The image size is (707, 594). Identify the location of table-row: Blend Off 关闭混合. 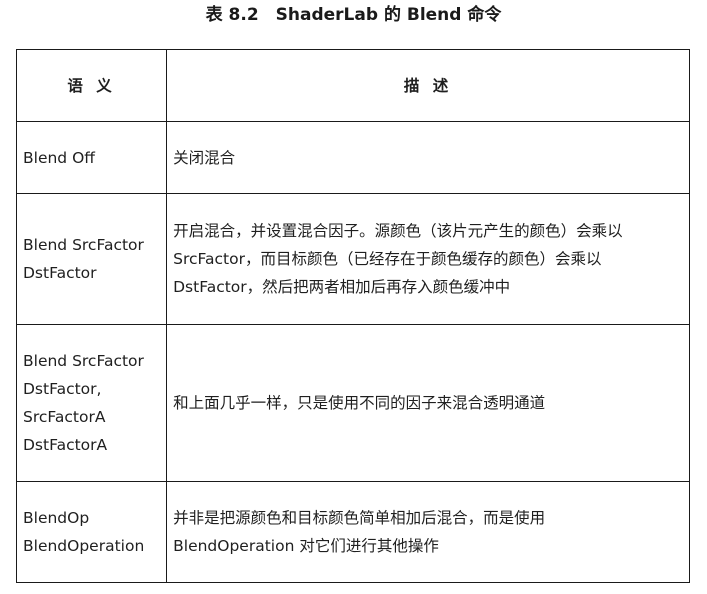
(352, 157).